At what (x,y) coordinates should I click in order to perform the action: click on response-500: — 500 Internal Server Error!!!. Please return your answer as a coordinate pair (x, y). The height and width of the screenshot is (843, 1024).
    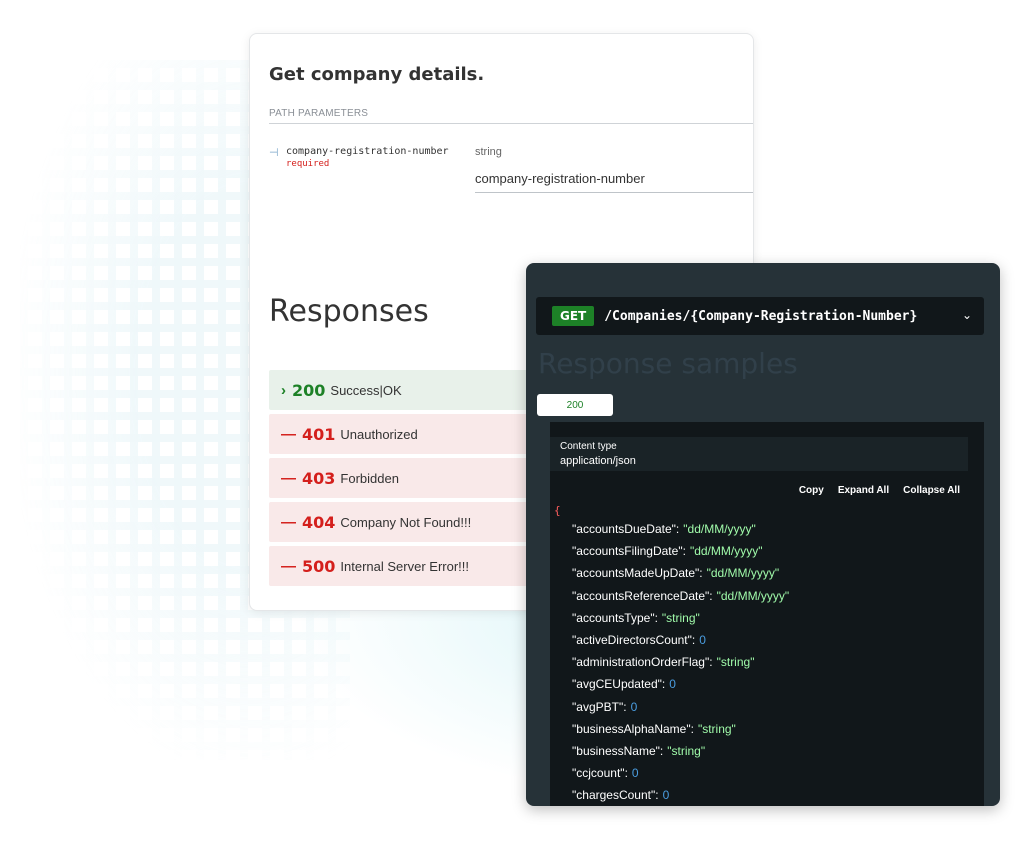
    Looking at the image, I should click on (414, 566).